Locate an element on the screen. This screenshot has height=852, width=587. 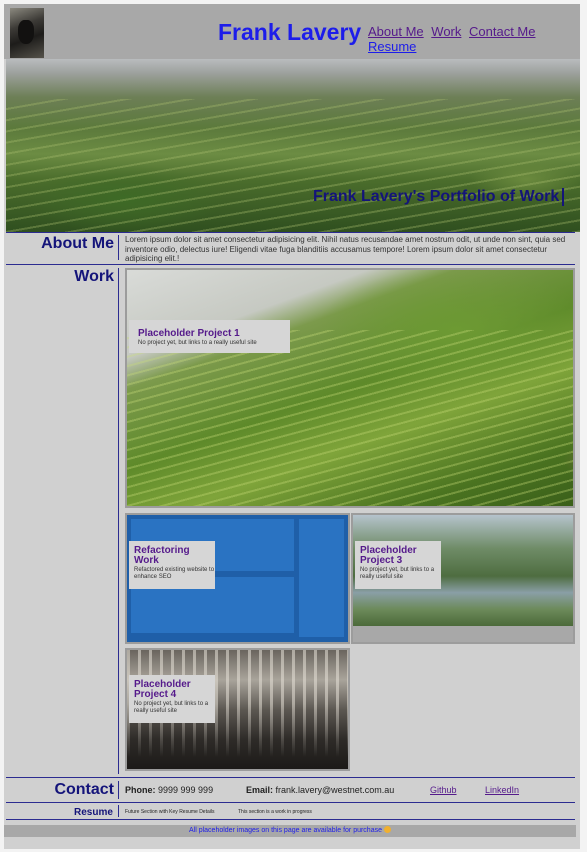
site-title: Frank Lavery is located at coordinates (290, 32).